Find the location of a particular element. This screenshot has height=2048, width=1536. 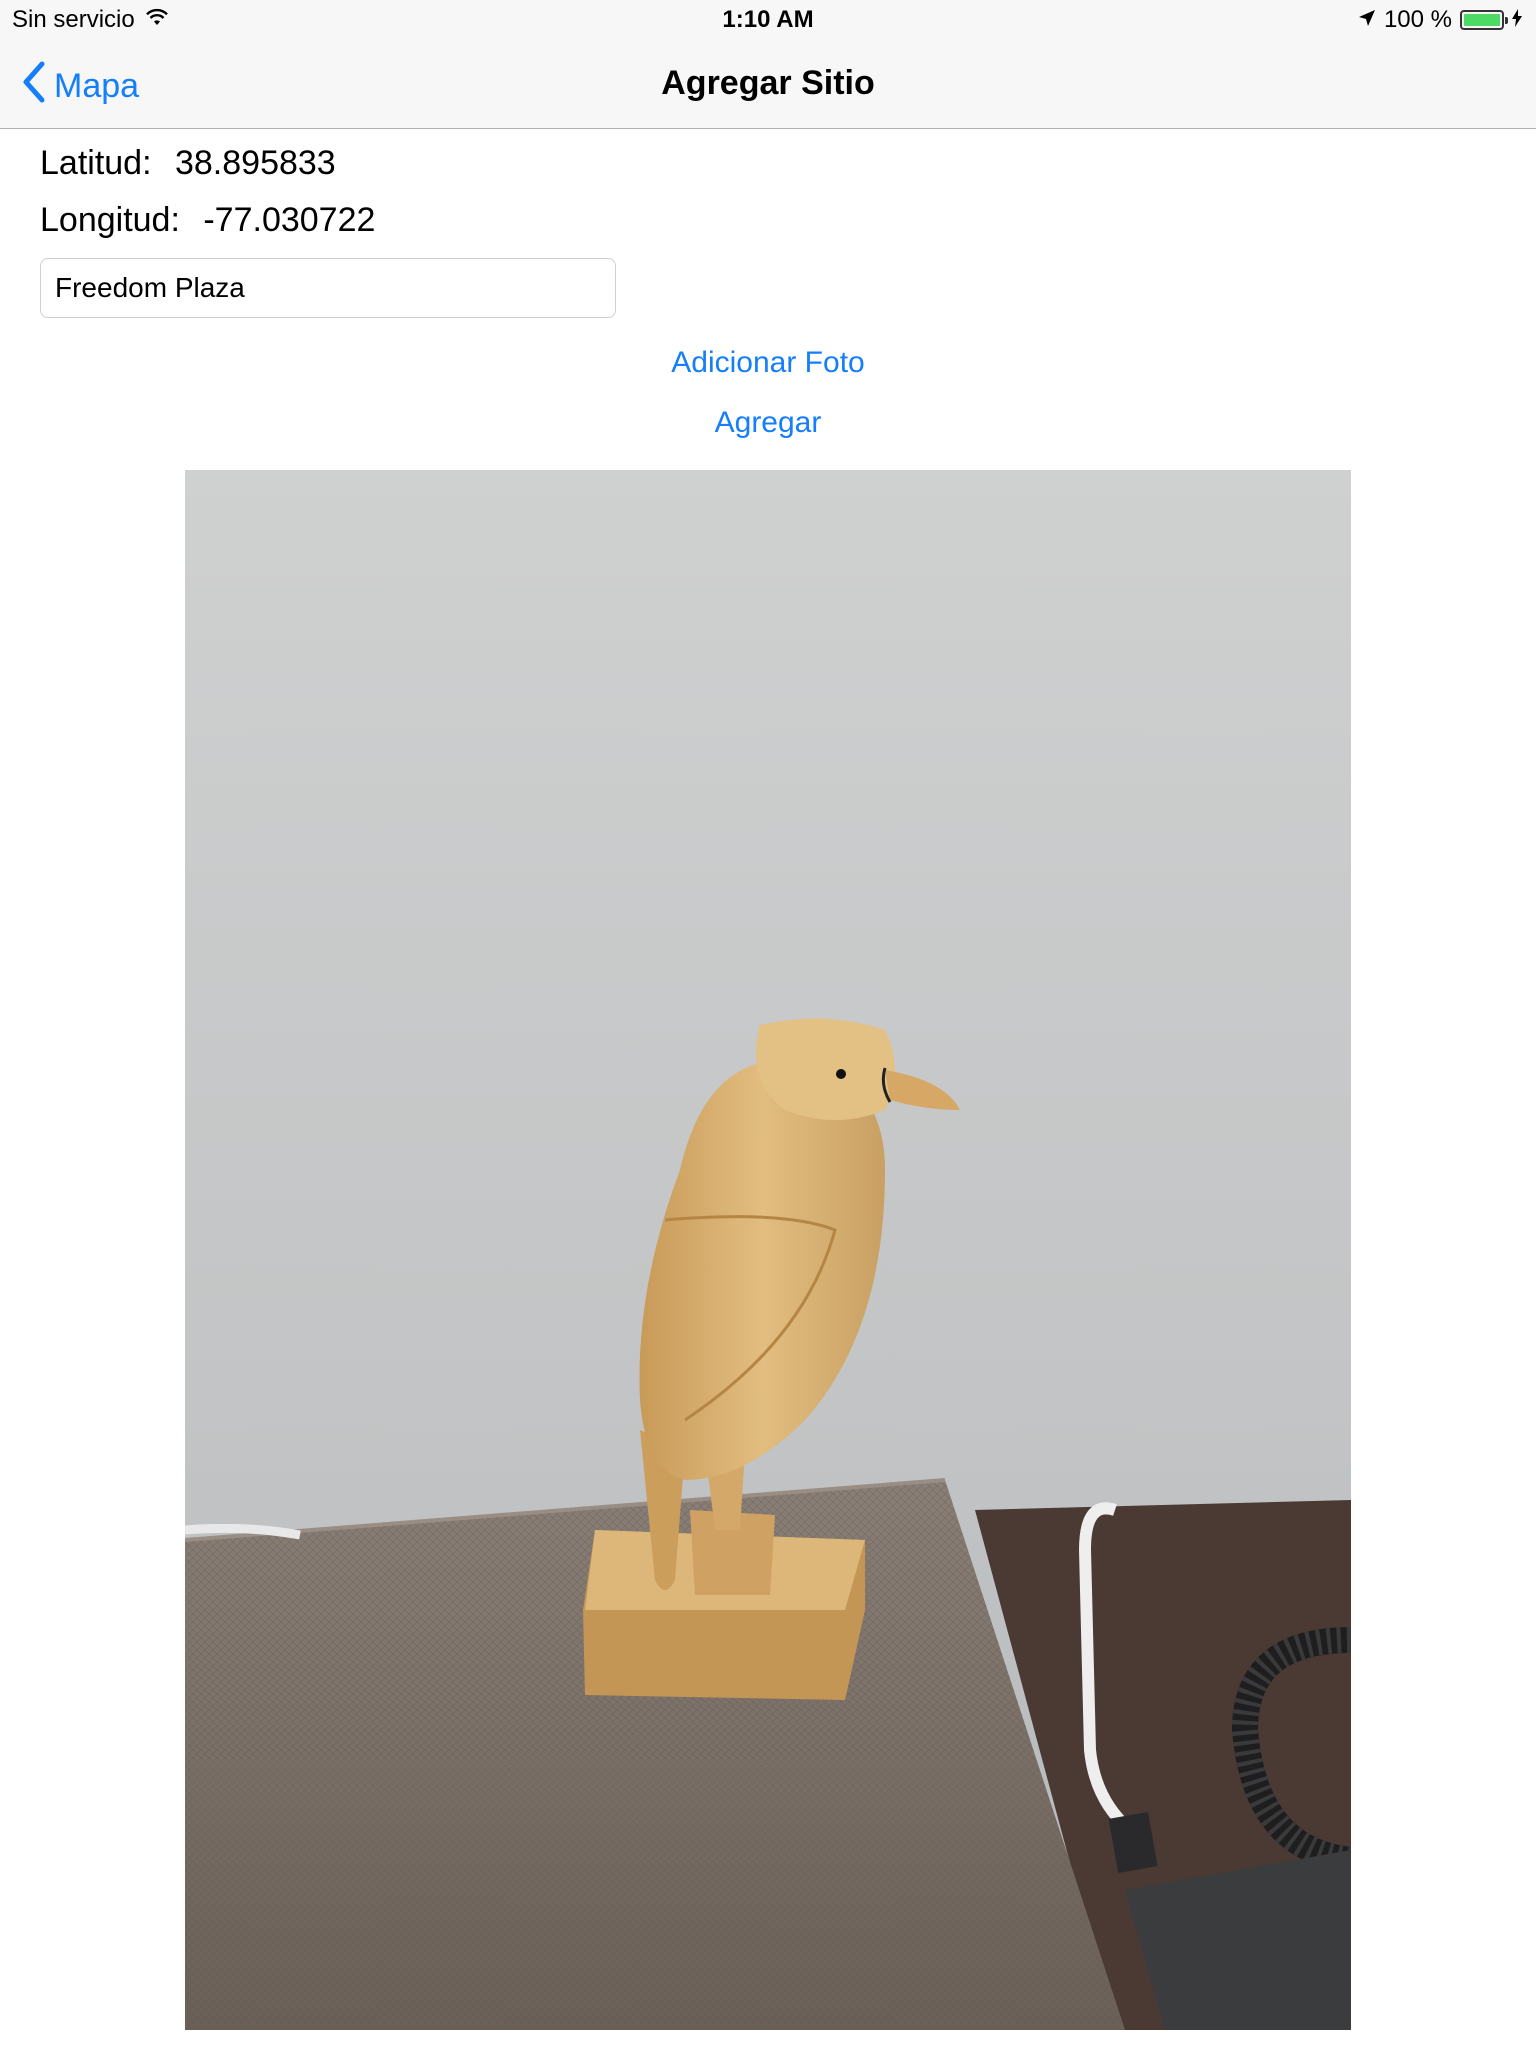

location-arrow-icon is located at coordinates (1367, 20).